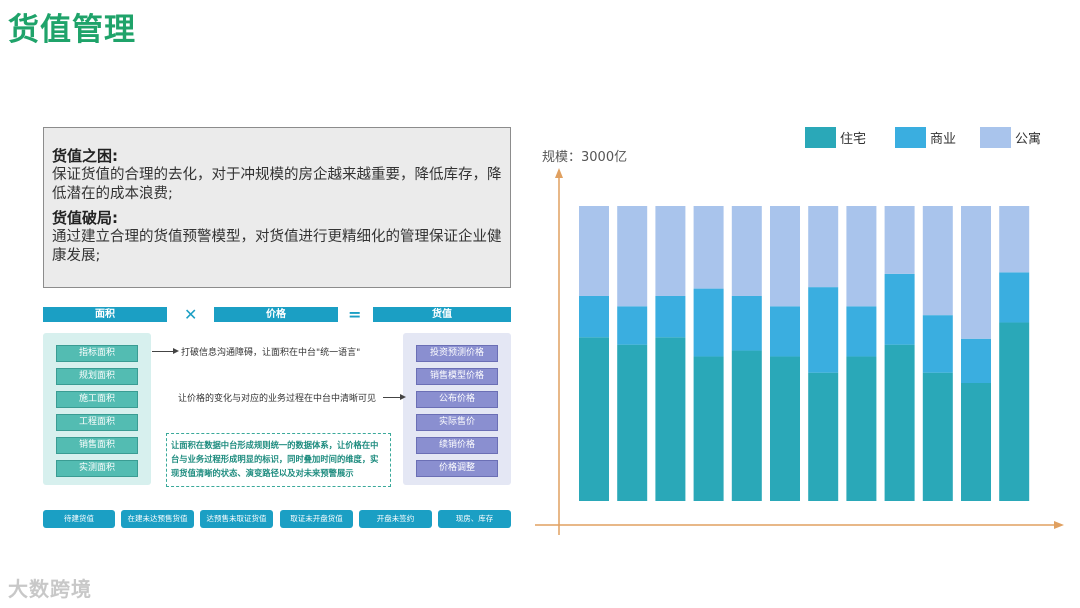  What do you see at coordinates (559, 173) in the screenshot?
I see `y-axis-arrow-icon` at bounding box center [559, 173].